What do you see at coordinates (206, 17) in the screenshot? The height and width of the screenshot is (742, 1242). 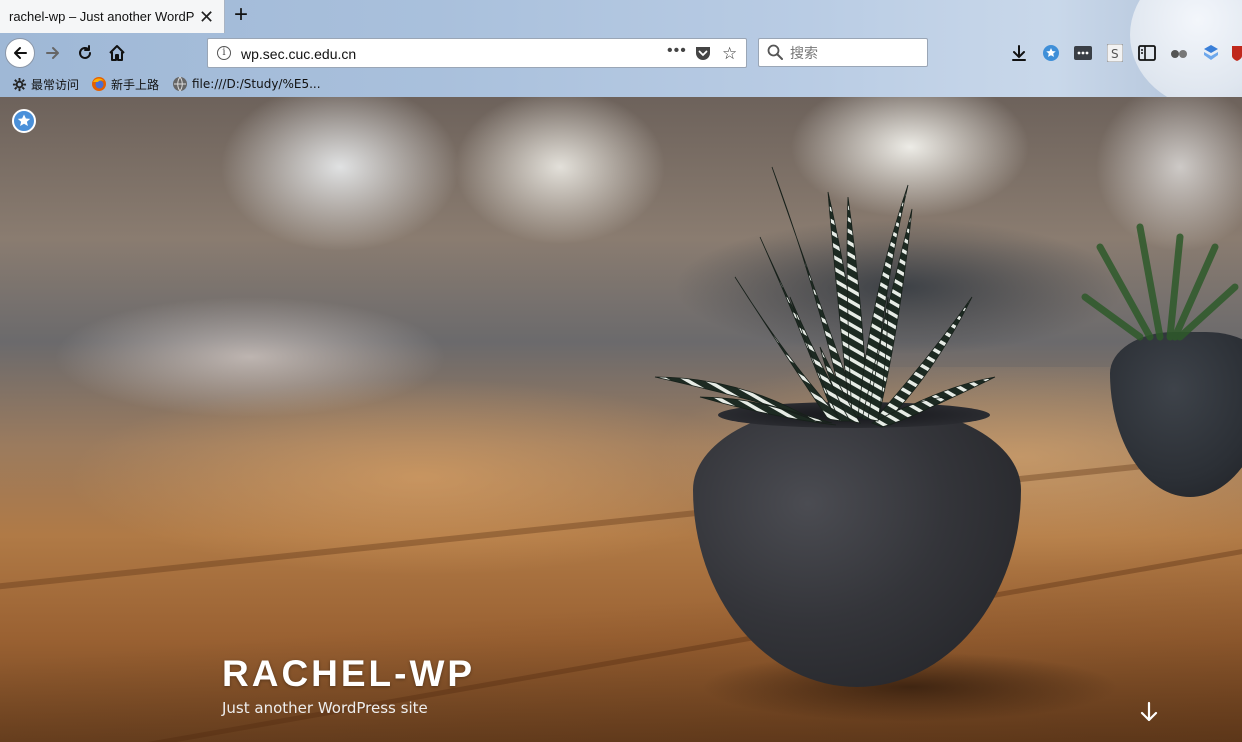 I see `tab-close-button: ✕` at bounding box center [206, 17].